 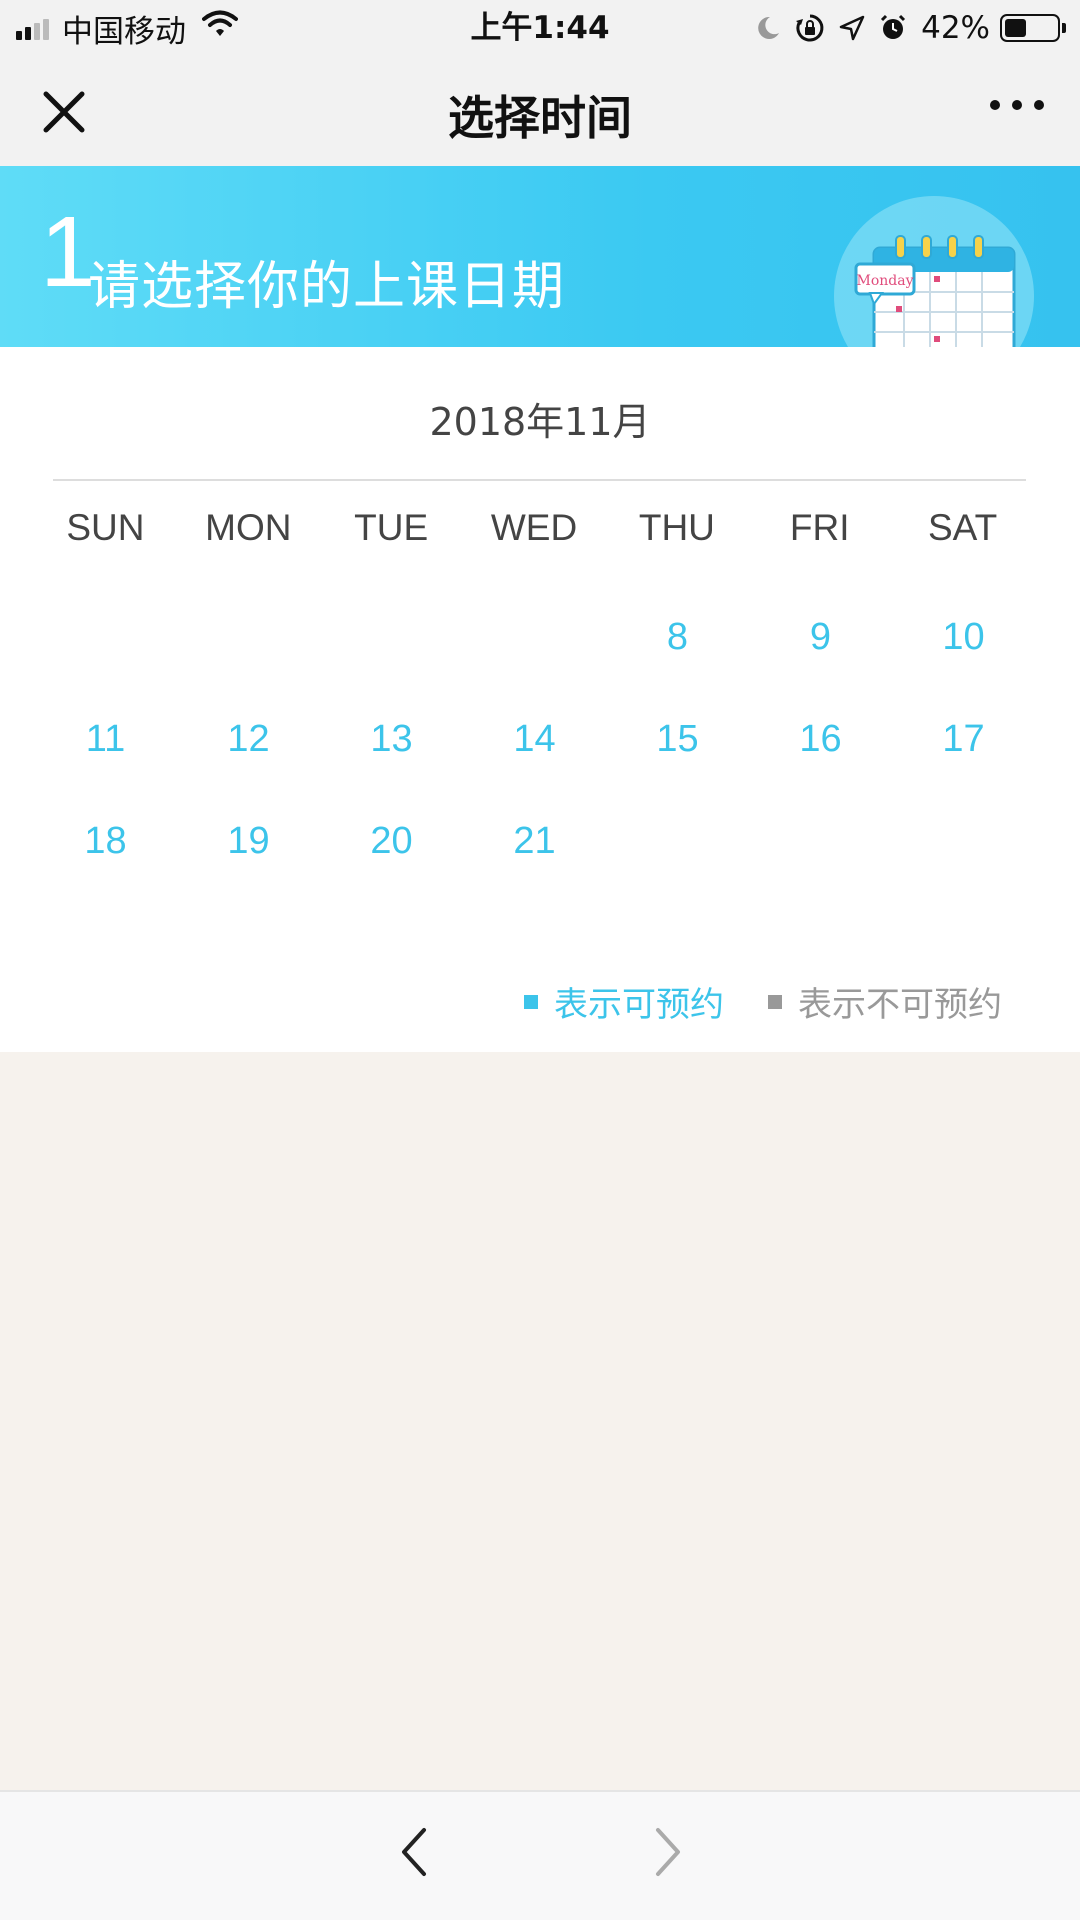 I want to click on week-row: 18 19 20 21, so click(x=534, y=867).